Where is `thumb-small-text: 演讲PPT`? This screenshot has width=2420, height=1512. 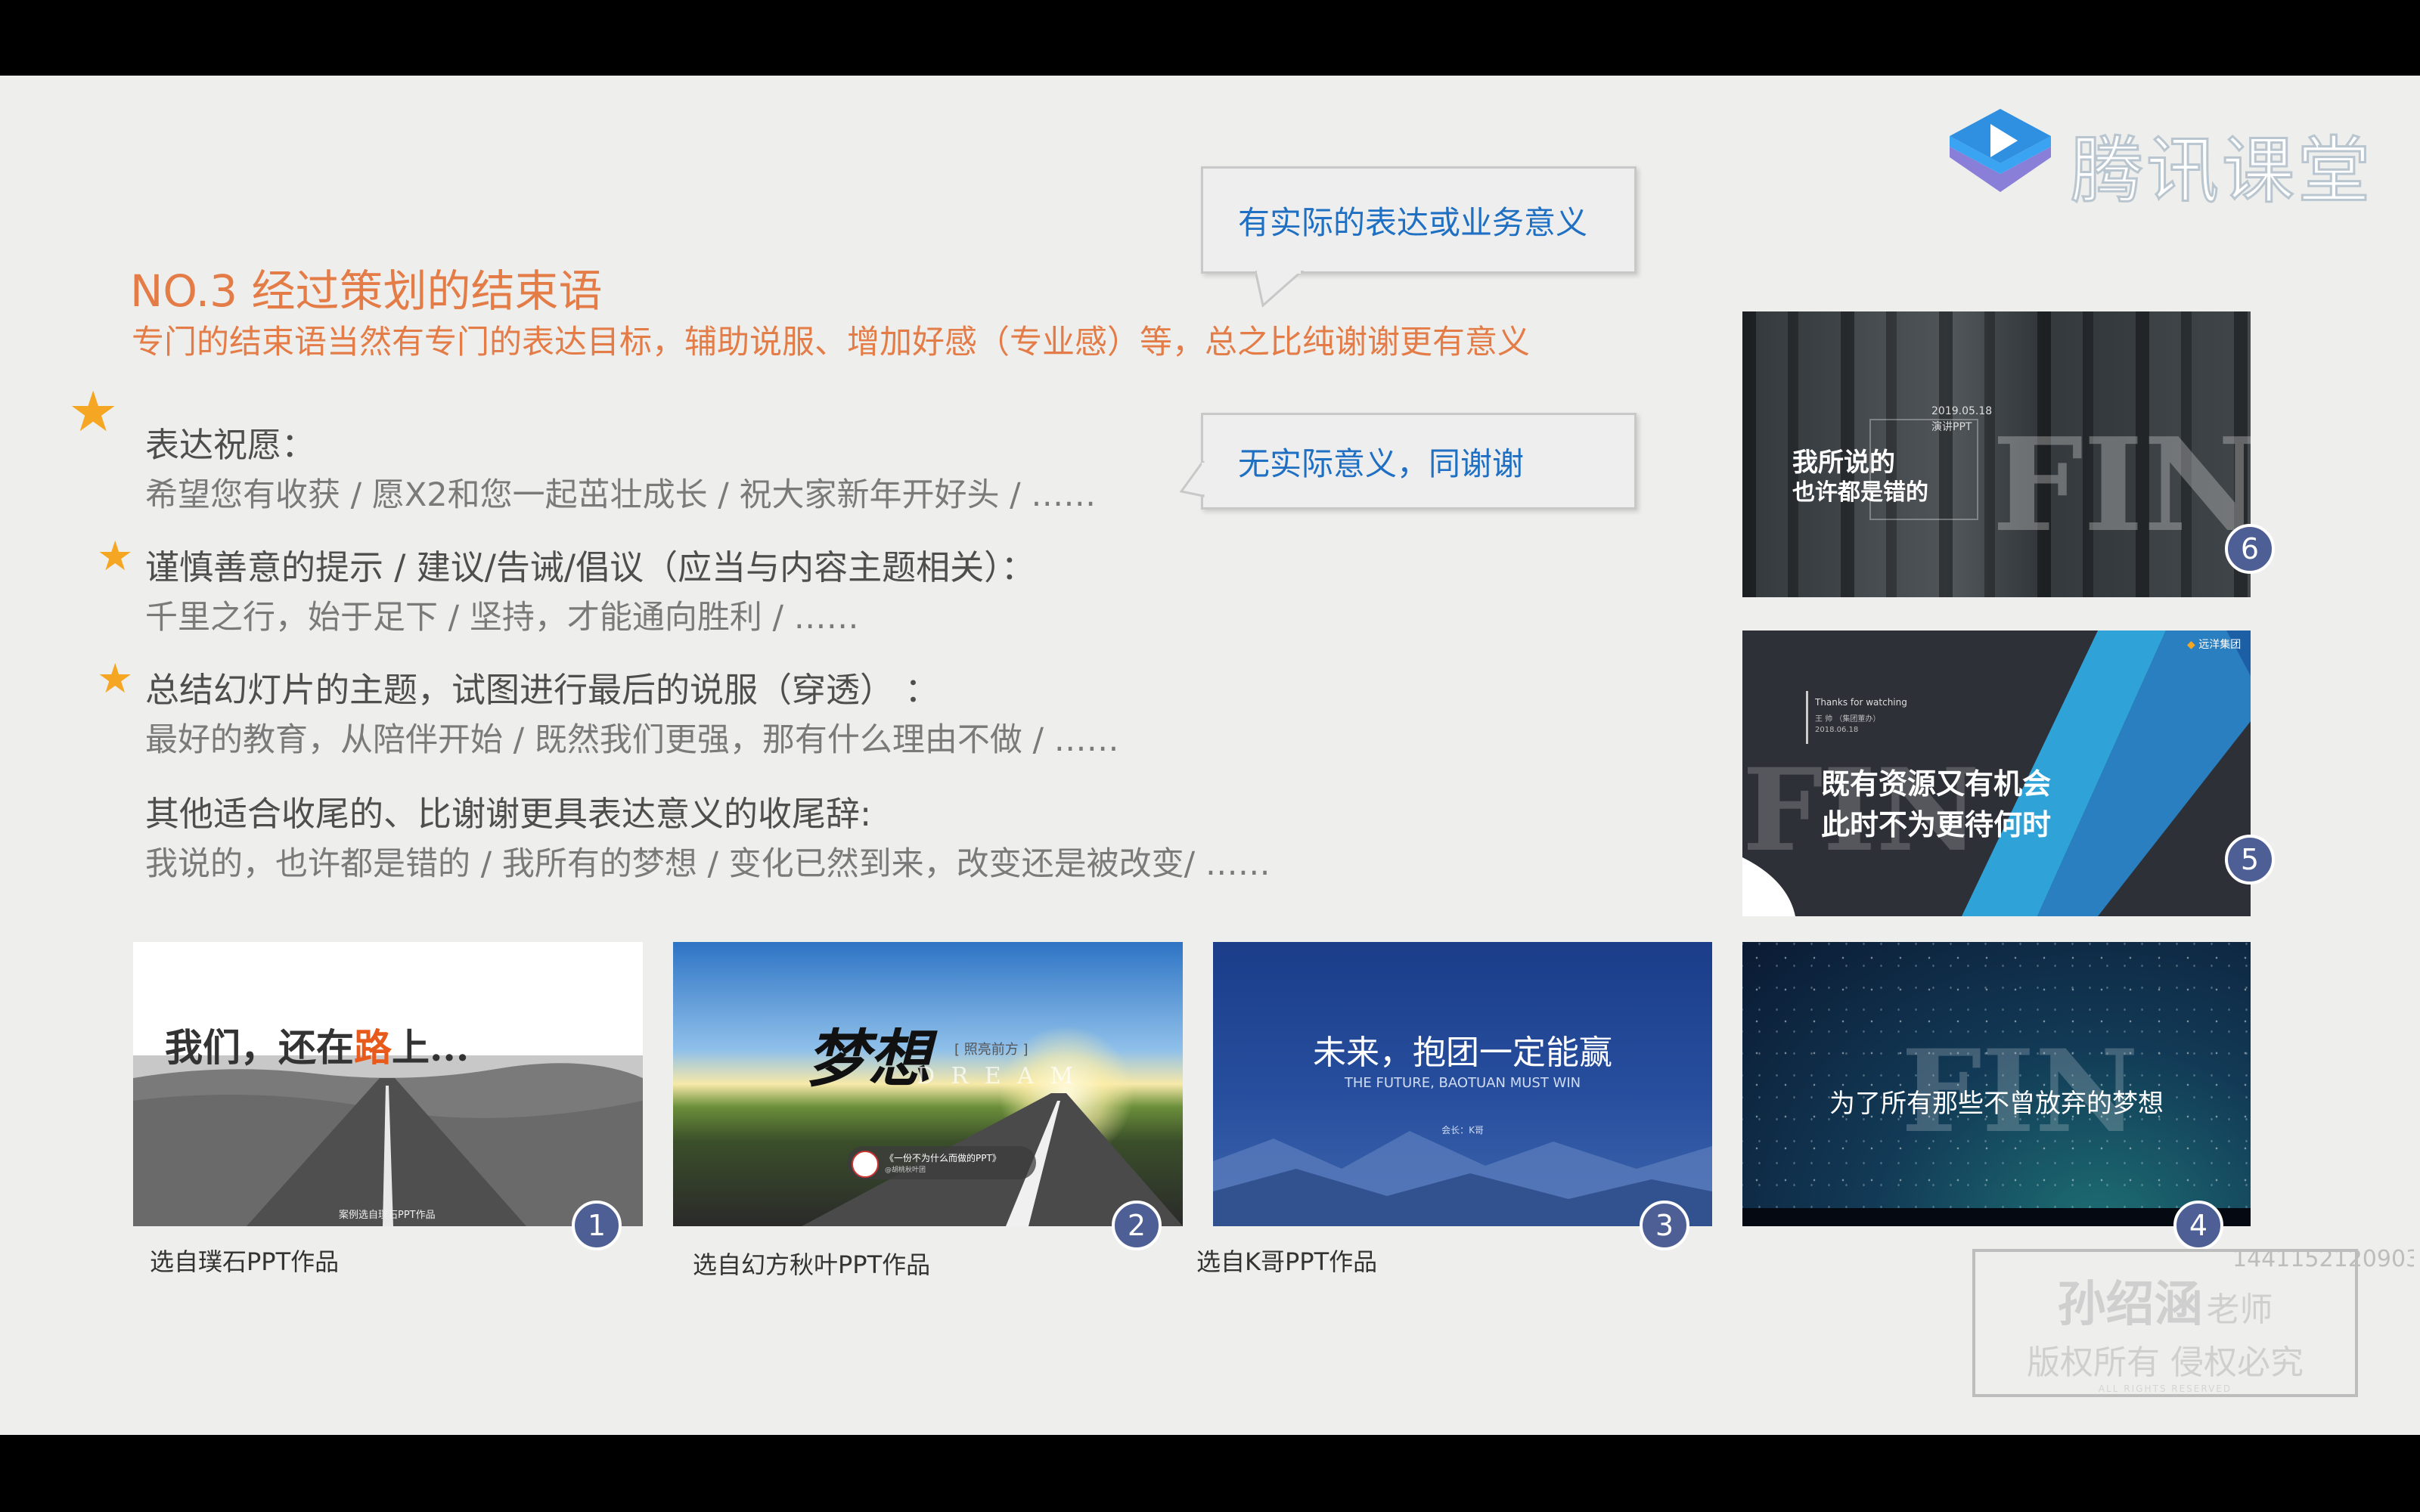
thumb-small-text: 演讲PPT is located at coordinates (1951, 427).